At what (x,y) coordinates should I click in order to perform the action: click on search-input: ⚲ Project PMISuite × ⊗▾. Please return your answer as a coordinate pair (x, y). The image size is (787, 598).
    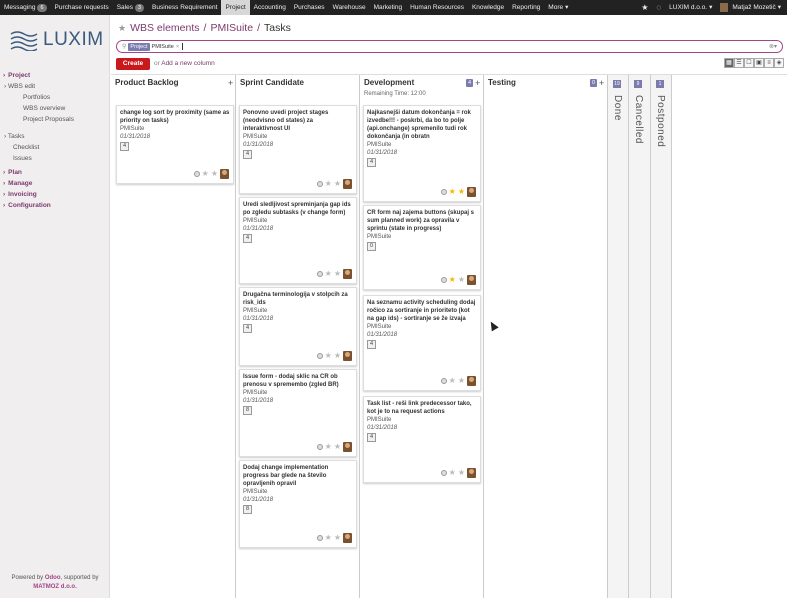
    Looking at the image, I should click on (449, 46).